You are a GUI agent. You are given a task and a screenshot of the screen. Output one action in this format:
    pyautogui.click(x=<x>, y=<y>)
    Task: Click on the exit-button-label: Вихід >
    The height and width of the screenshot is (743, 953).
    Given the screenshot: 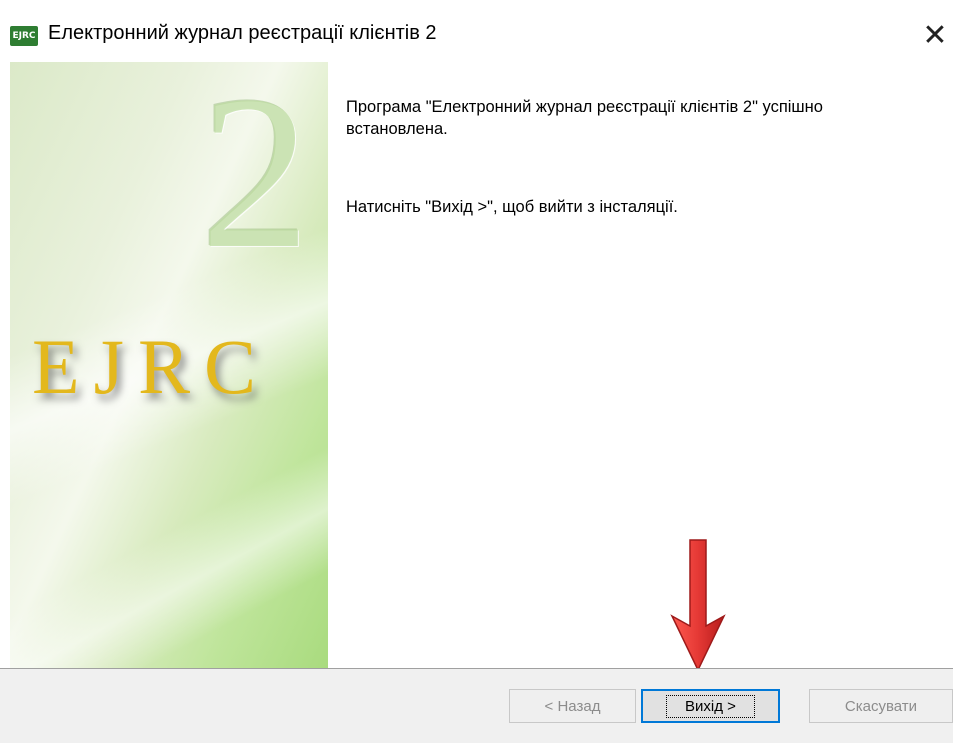 What is the action you would take?
    pyautogui.click(x=710, y=706)
    